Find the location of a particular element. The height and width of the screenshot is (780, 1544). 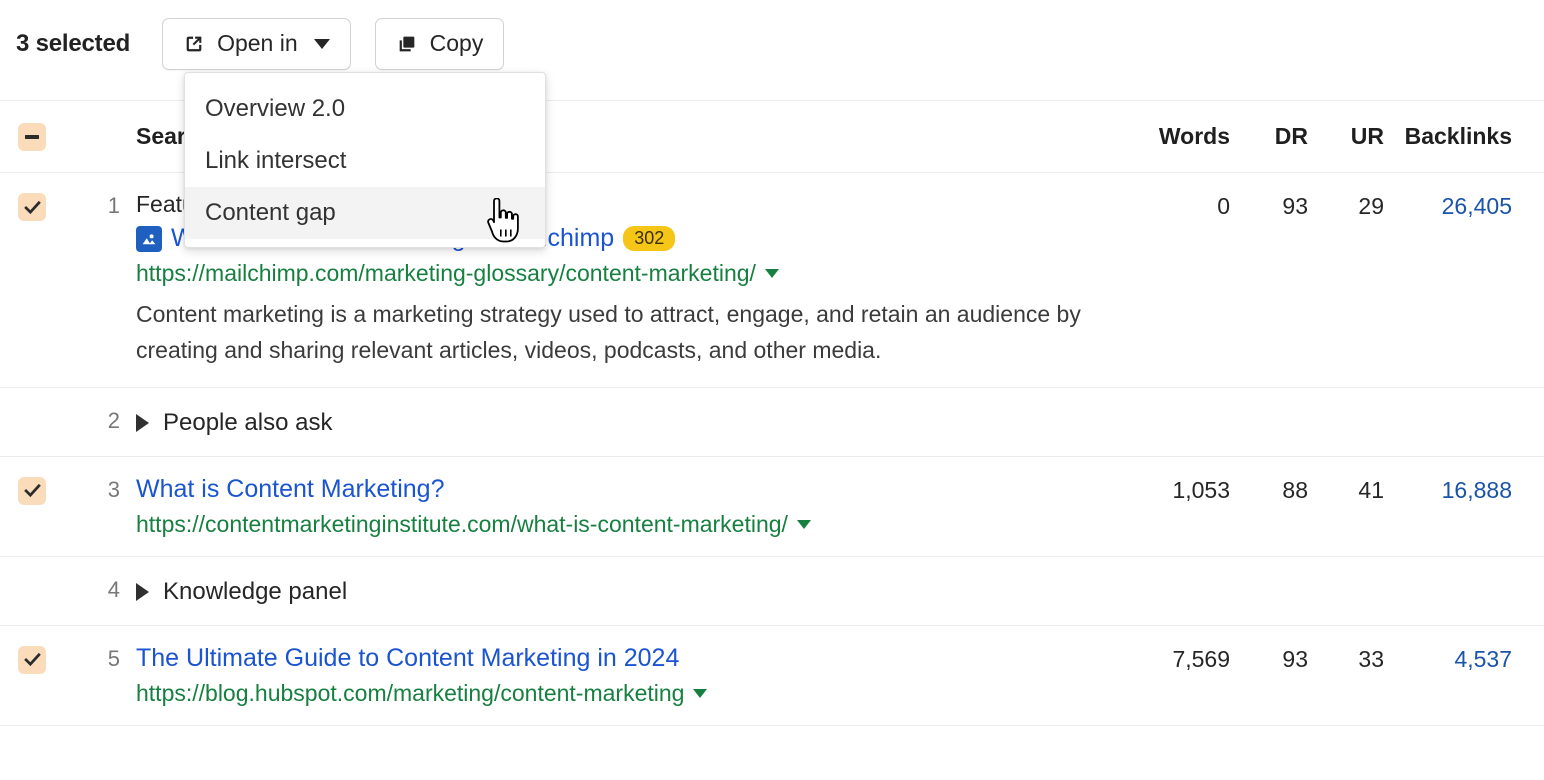

open-in-button-label: Open in is located at coordinates (257, 42).